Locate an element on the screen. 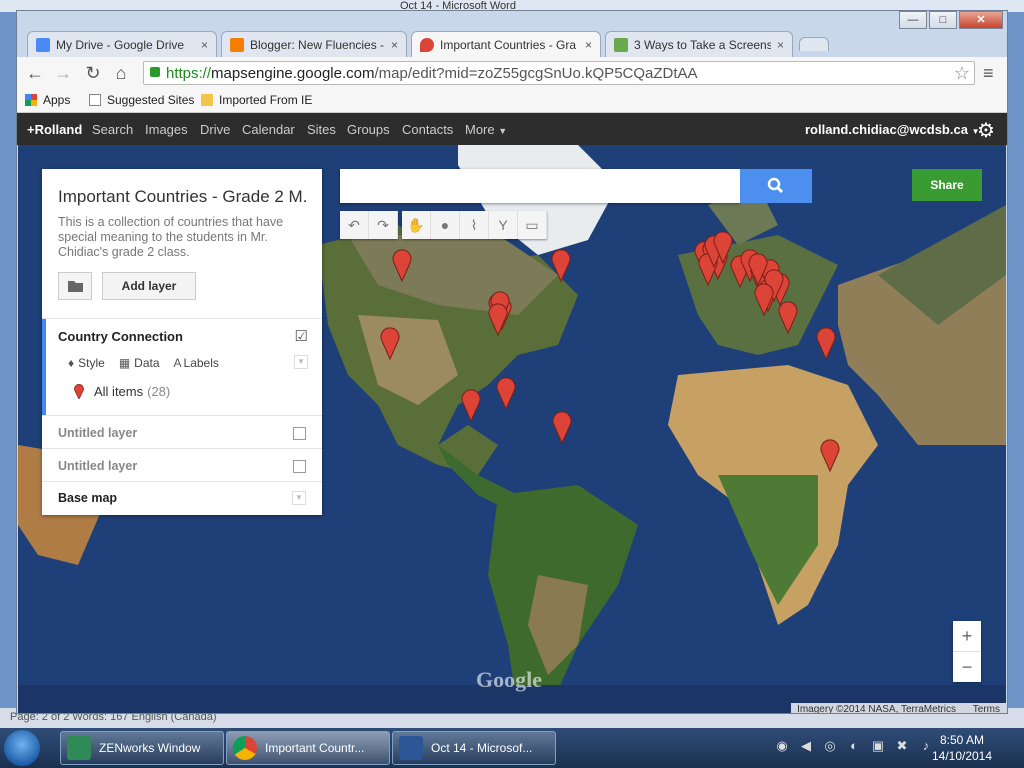 Image resolution: width=1024 pixels, height=768 pixels. folder-icon is located at coordinates (207, 100).